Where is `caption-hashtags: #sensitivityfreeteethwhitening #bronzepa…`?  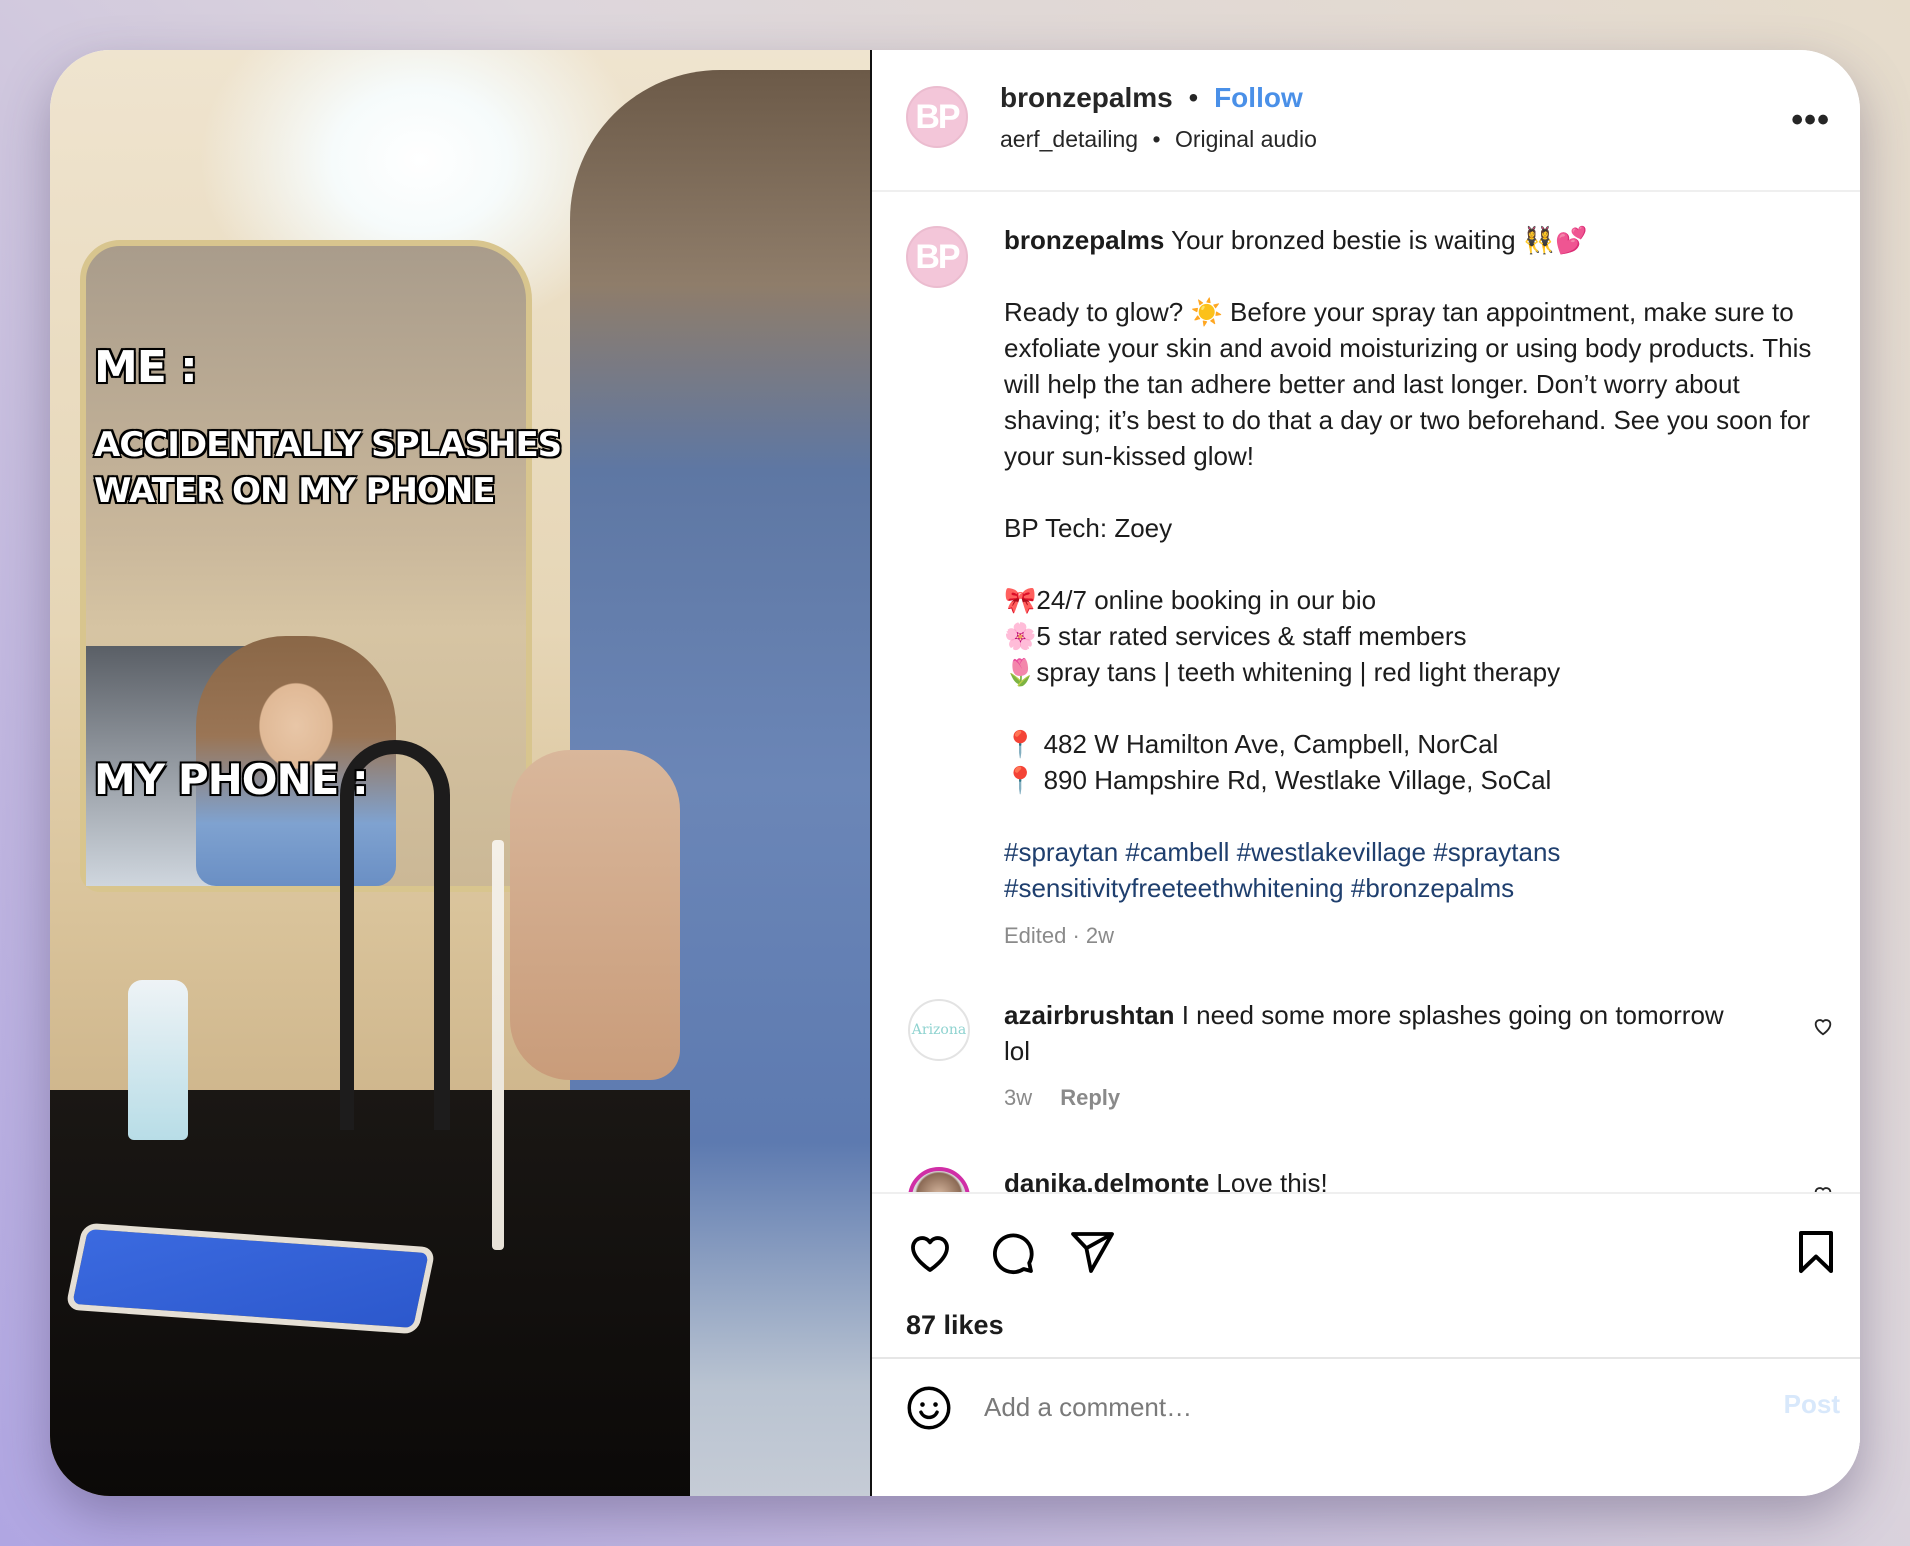 caption-hashtags: #sensitivityfreeteethwhitening #bronzepa… is located at coordinates (1414, 888).